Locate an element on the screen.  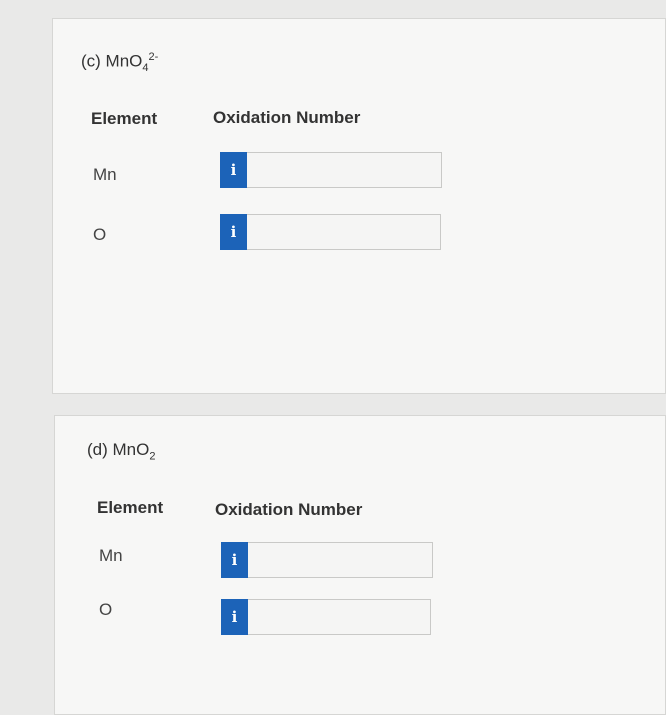
part-c-title: (c) MnO42- is located at coordinates (119, 62).